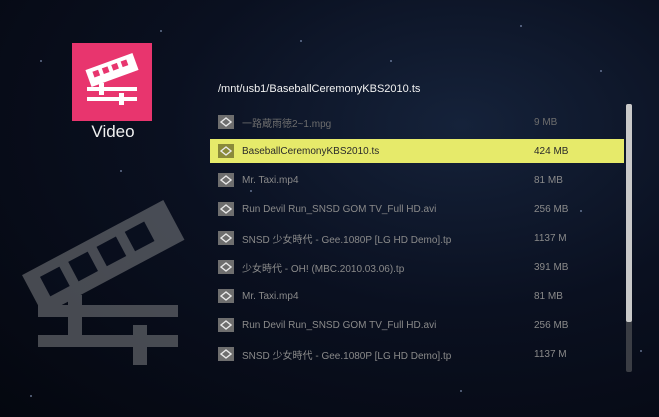 This screenshot has width=659, height=417. Describe the element at coordinates (287, 124) in the screenshot. I see `file-name: 一路蔵雨徳2~1.mpg` at that location.